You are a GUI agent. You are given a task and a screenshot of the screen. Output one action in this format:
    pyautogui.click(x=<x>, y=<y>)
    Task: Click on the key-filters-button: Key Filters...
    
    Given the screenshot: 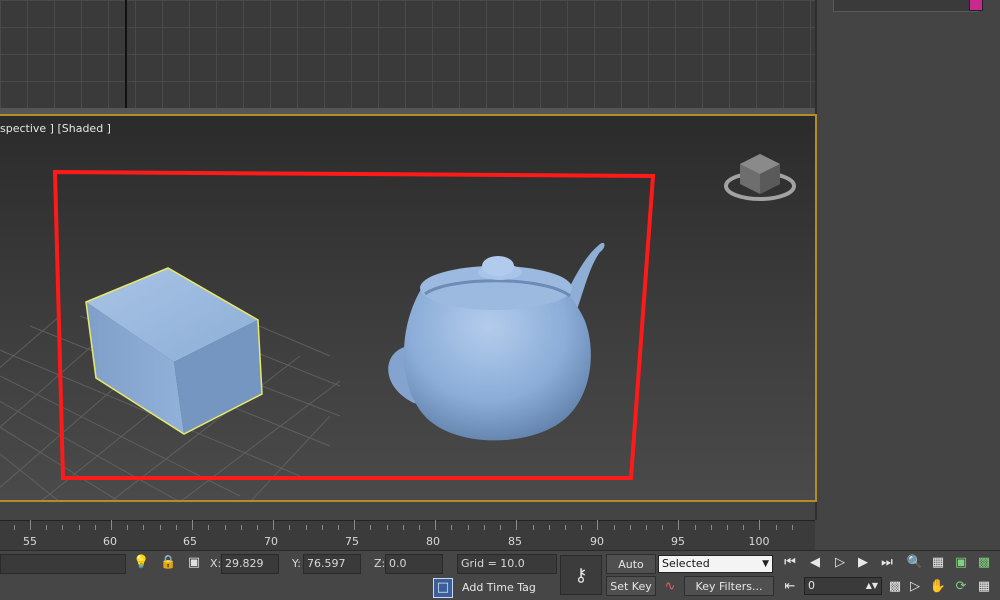 What is the action you would take?
    pyautogui.click(x=729, y=586)
    